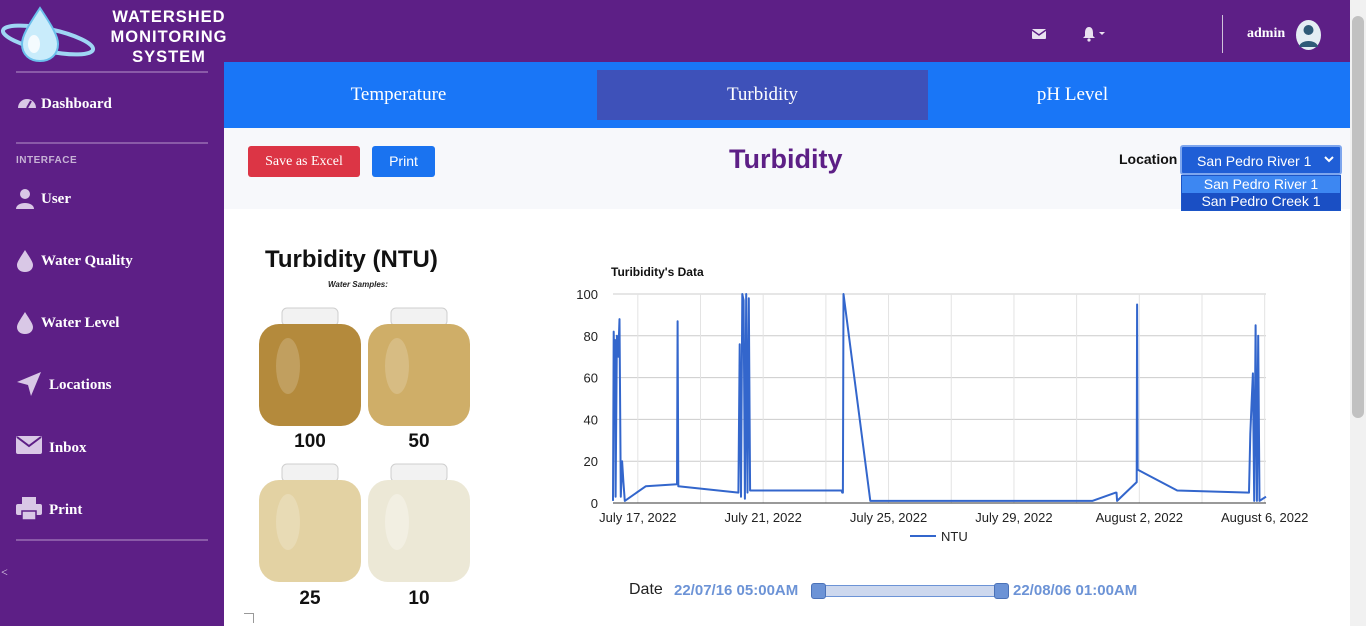 This screenshot has width=1366, height=626. Describe the element at coordinates (1308, 35) in the screenshot. I see `user-avatar-icon` at that location.